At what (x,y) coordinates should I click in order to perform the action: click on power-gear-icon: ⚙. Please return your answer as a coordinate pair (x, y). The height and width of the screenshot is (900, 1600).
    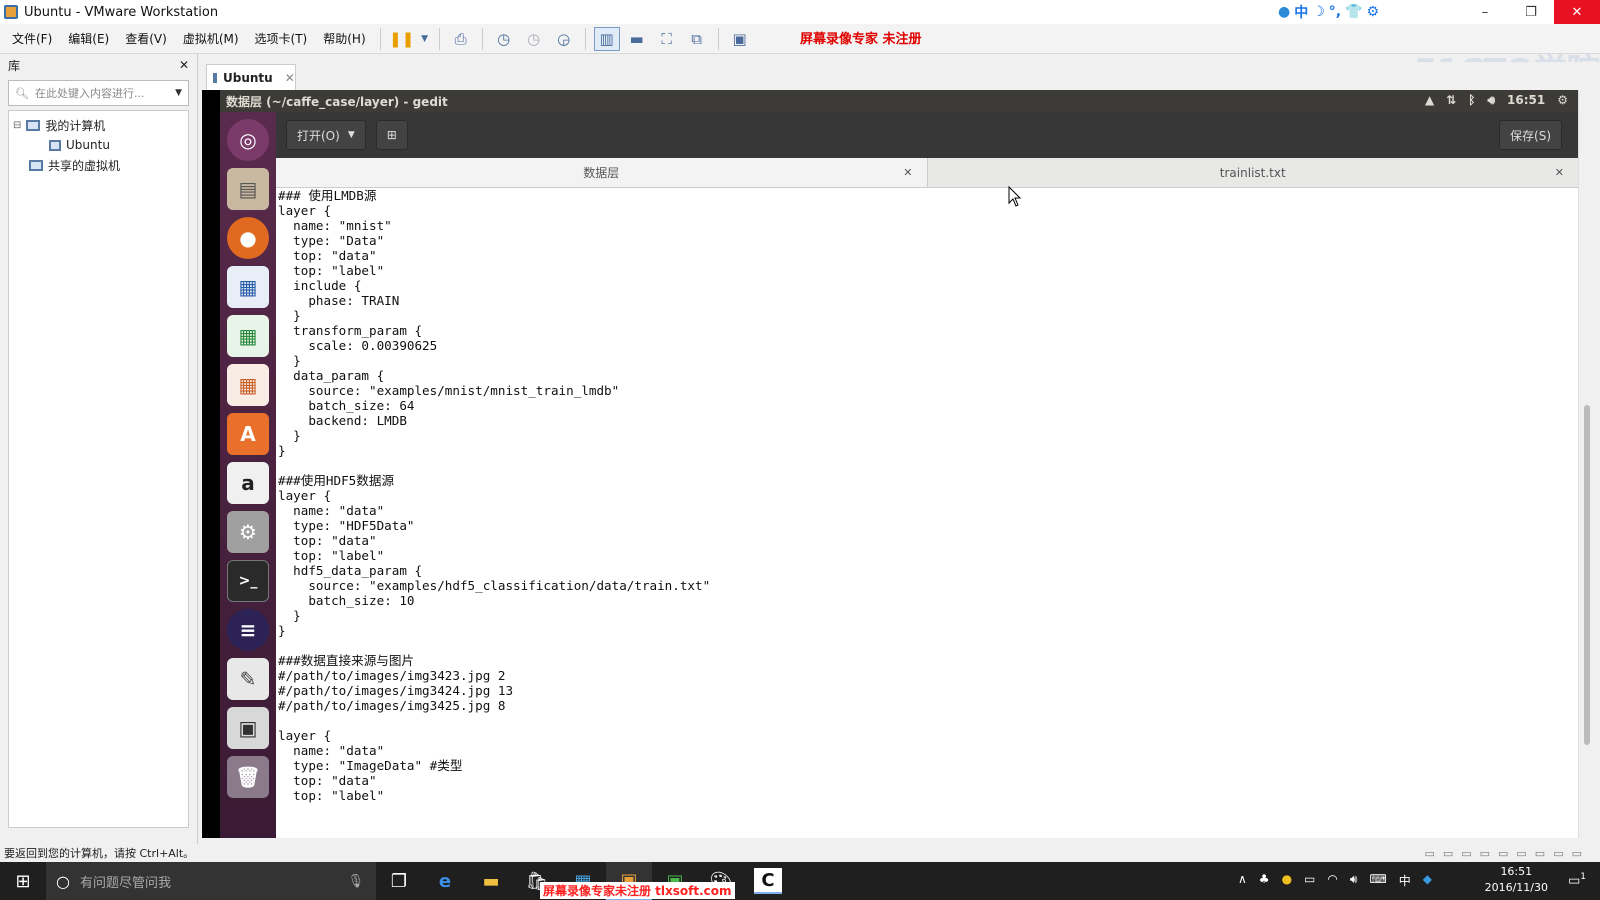
    Looking at the image, I should click on (1562, 100).